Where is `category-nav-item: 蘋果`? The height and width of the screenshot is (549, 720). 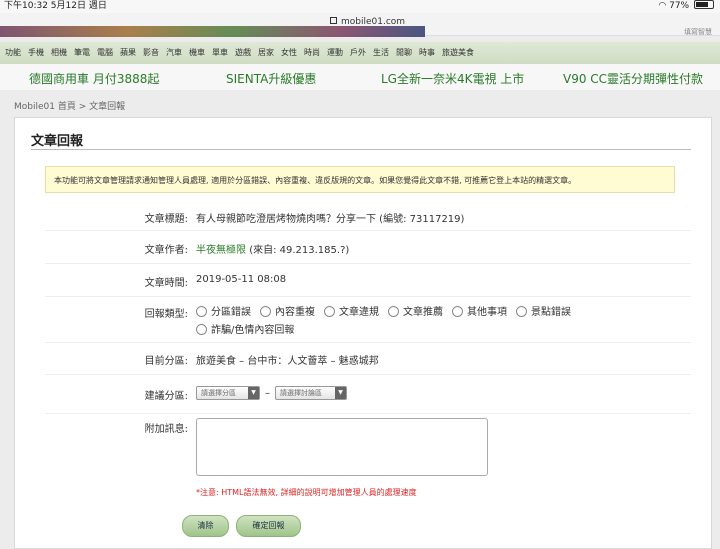
category-nav-item: 蘋果 is located at coordinates (128, 53).